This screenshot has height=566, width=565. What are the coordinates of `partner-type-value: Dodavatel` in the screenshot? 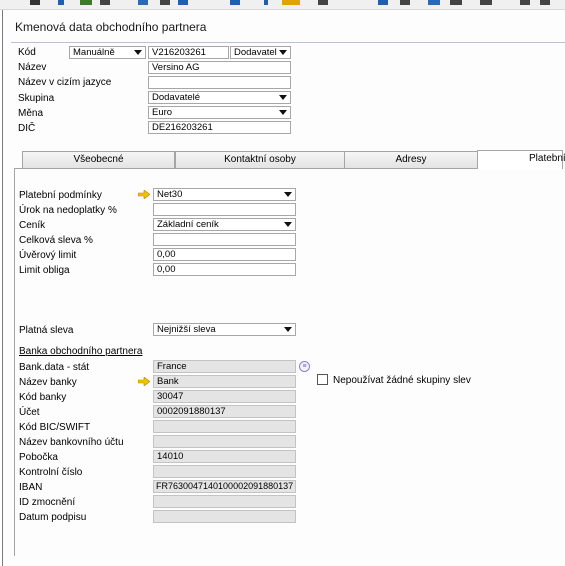 It's located at (255, 52).